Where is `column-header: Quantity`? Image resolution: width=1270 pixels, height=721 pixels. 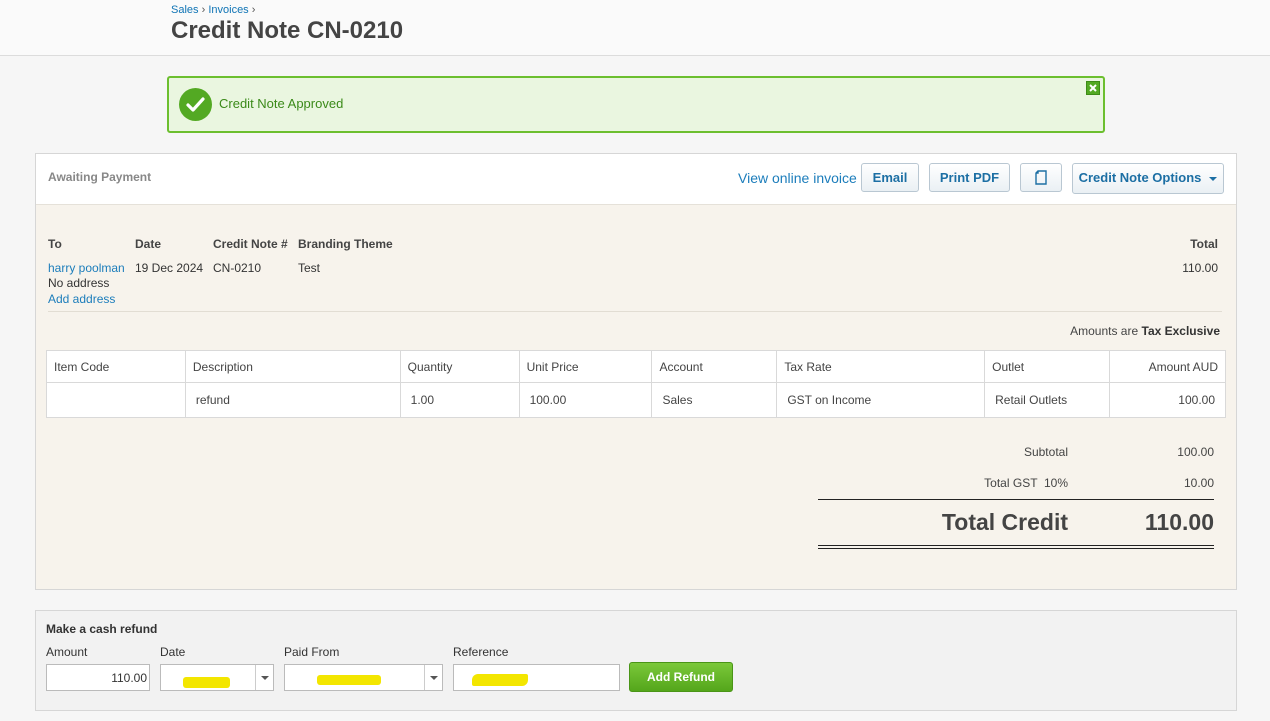 column-header: Quantity is located at coordinates (459, 366).